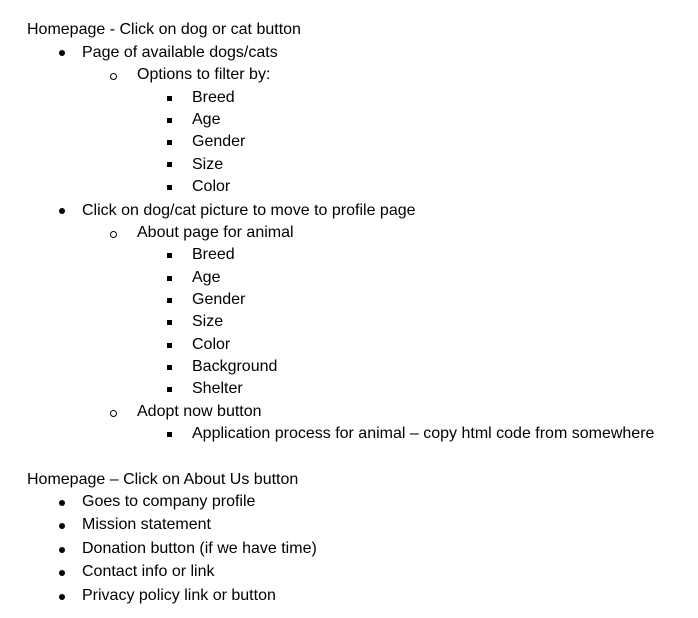  What do you see at coordinates (199, 548) in the screenshot?
I see `list-item: Donation button (if we have time)` at bounding box center [199, 548].